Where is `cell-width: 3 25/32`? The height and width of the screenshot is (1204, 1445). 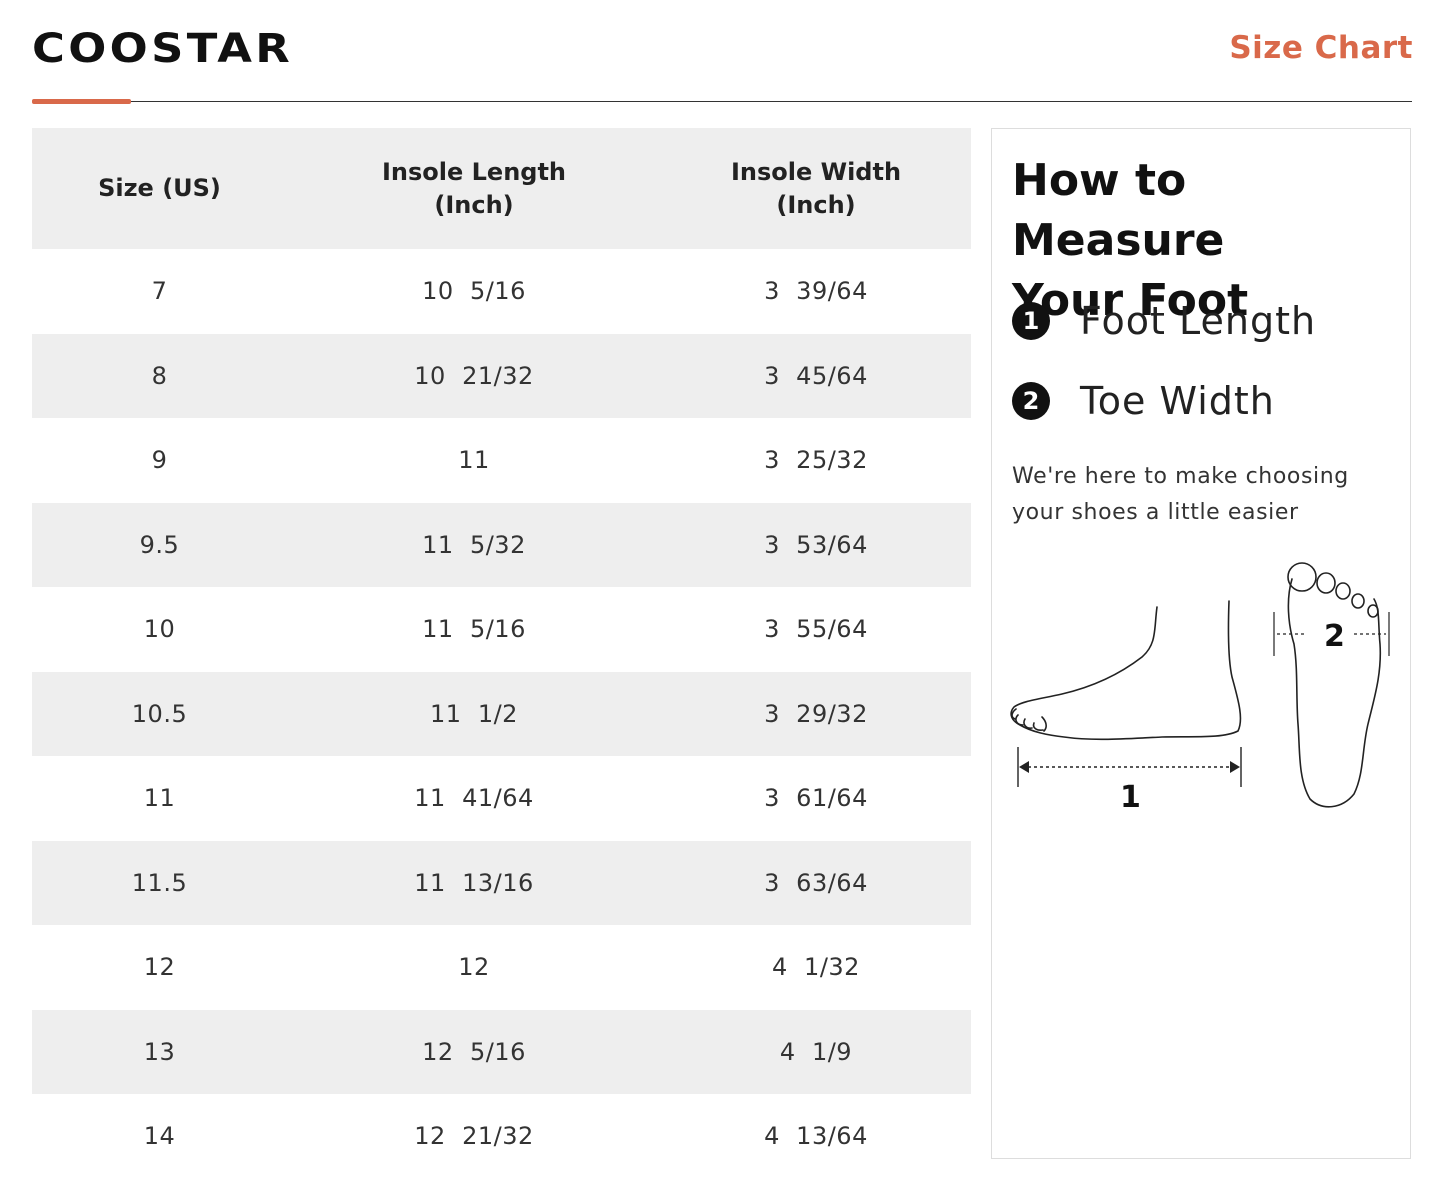
cell-width: 3 25/32 is located at coordinates (816, 460).